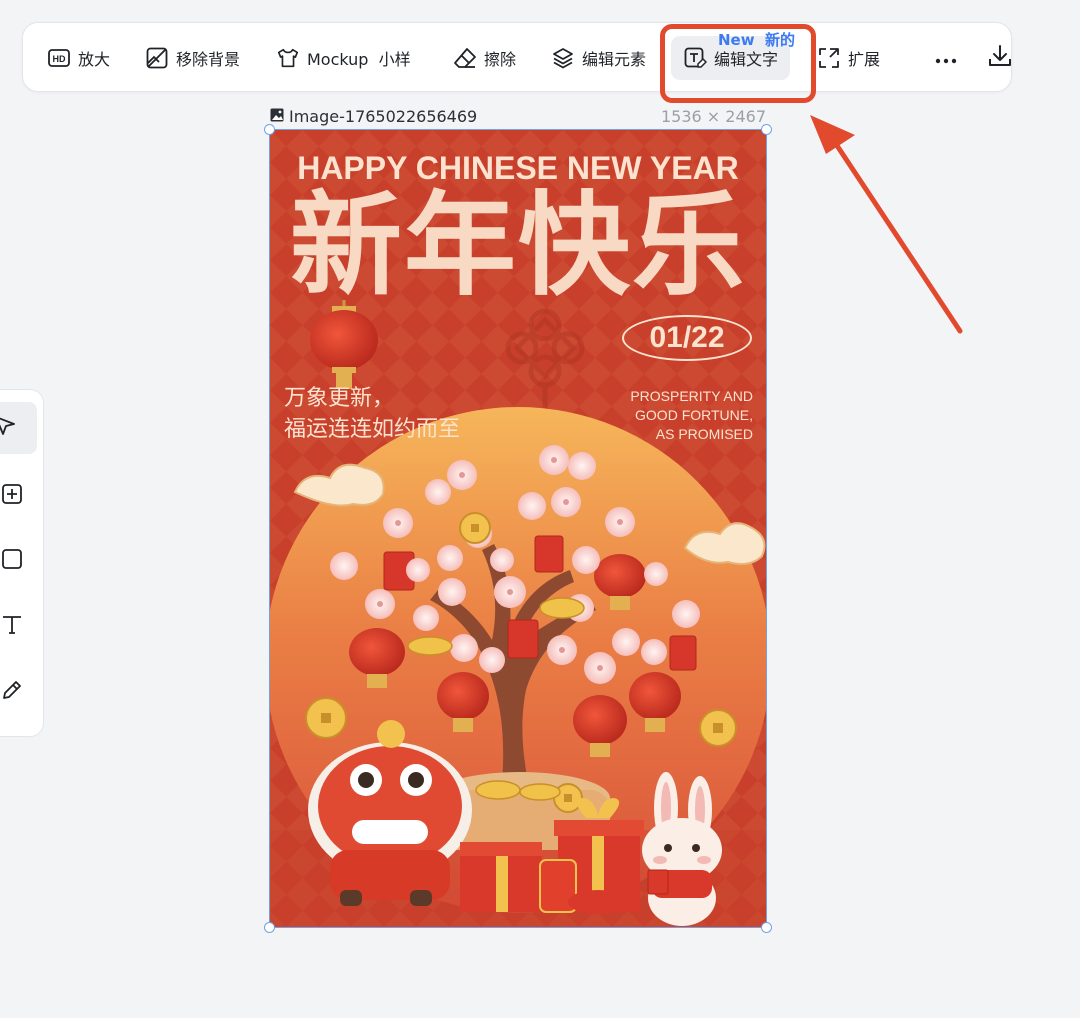  What do you see at coordinates (208, 59) in the screenshot?
I see `remove-background-label: 移除背景` at bounding box center [208, 59].